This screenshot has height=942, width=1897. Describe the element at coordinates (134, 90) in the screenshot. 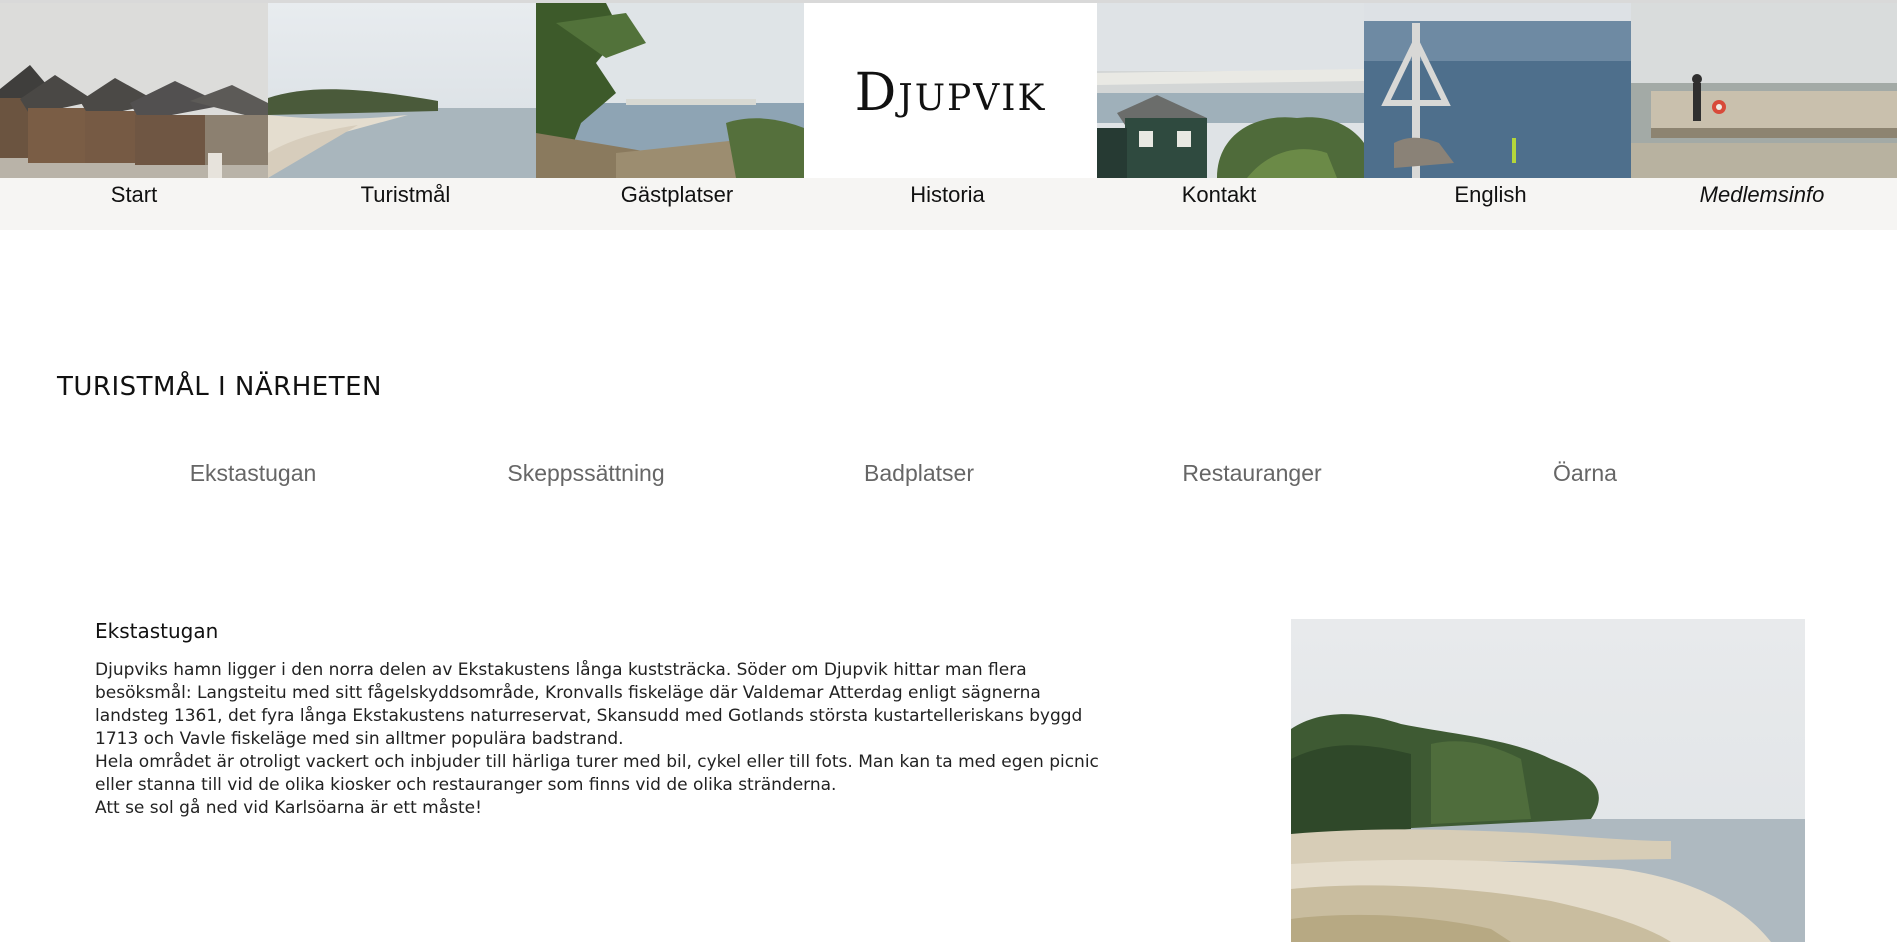

I see `beach-cabins-photo` at that location.